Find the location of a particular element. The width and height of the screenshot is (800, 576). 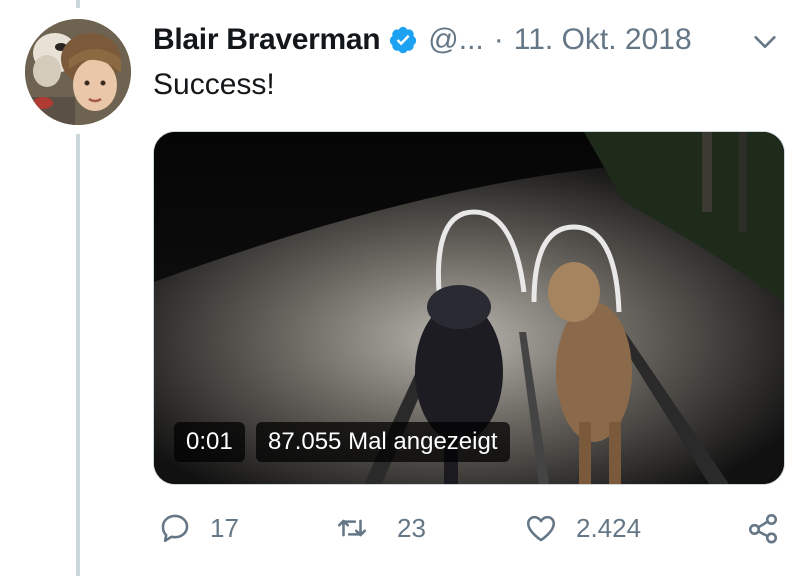

reply-icon is located at coordinates (175, 528).